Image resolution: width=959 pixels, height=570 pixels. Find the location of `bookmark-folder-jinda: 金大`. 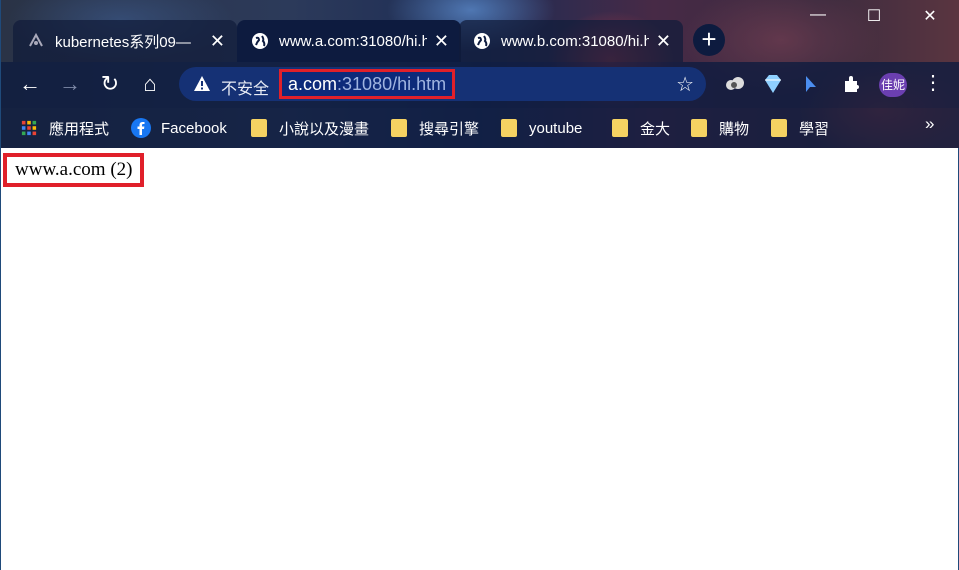

bookmark-folder-jinda: 金大 is located at coordinates (641, 128).